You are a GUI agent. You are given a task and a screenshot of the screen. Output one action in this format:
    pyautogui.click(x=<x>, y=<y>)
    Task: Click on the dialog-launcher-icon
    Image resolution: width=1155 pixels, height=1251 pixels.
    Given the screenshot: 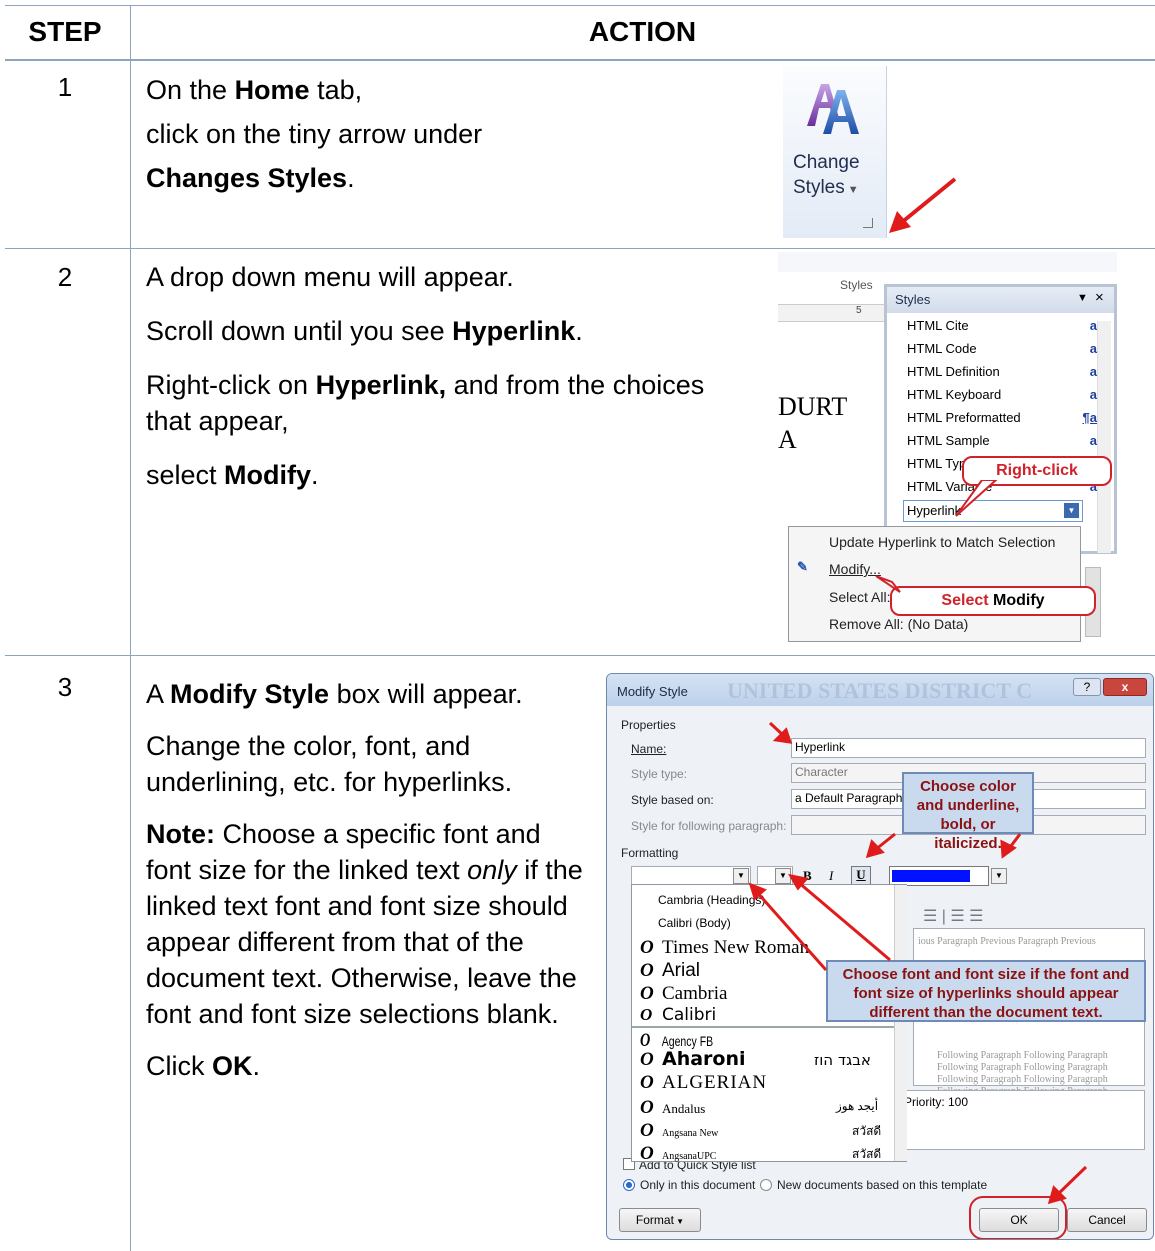 What is the action you would take?
    pyautogui.click(x=868, y=223)
    